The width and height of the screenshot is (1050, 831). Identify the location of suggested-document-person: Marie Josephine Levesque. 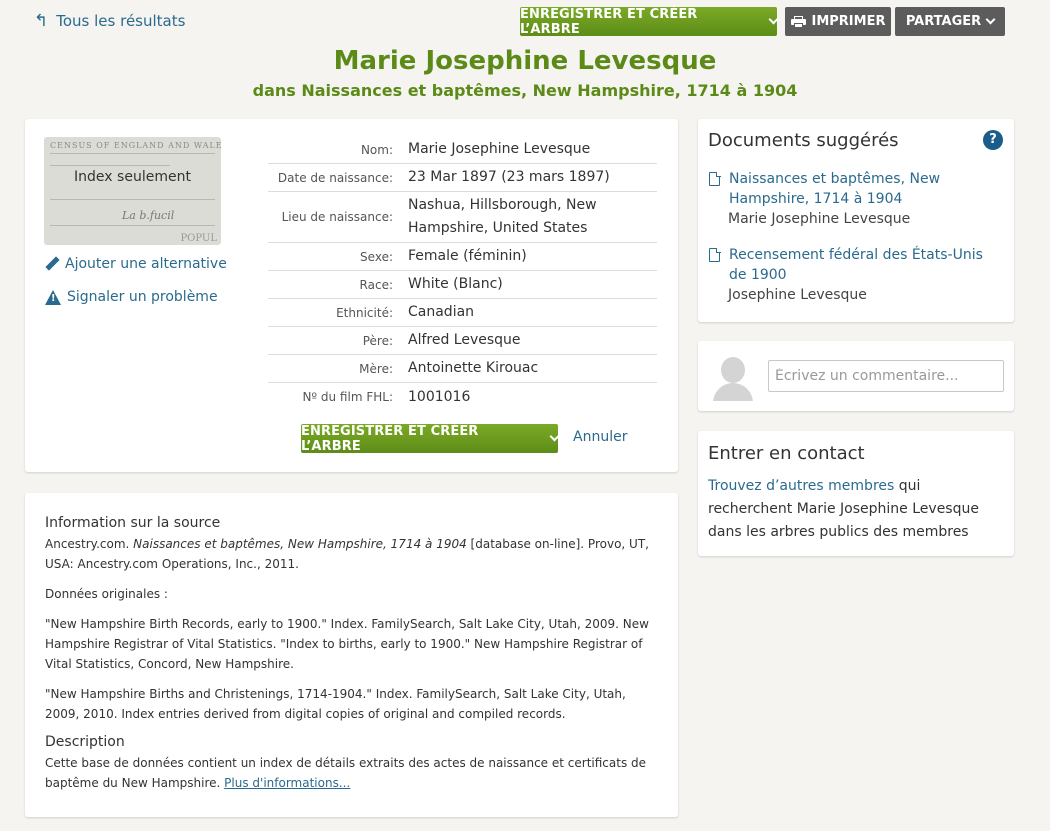
(819, 219).